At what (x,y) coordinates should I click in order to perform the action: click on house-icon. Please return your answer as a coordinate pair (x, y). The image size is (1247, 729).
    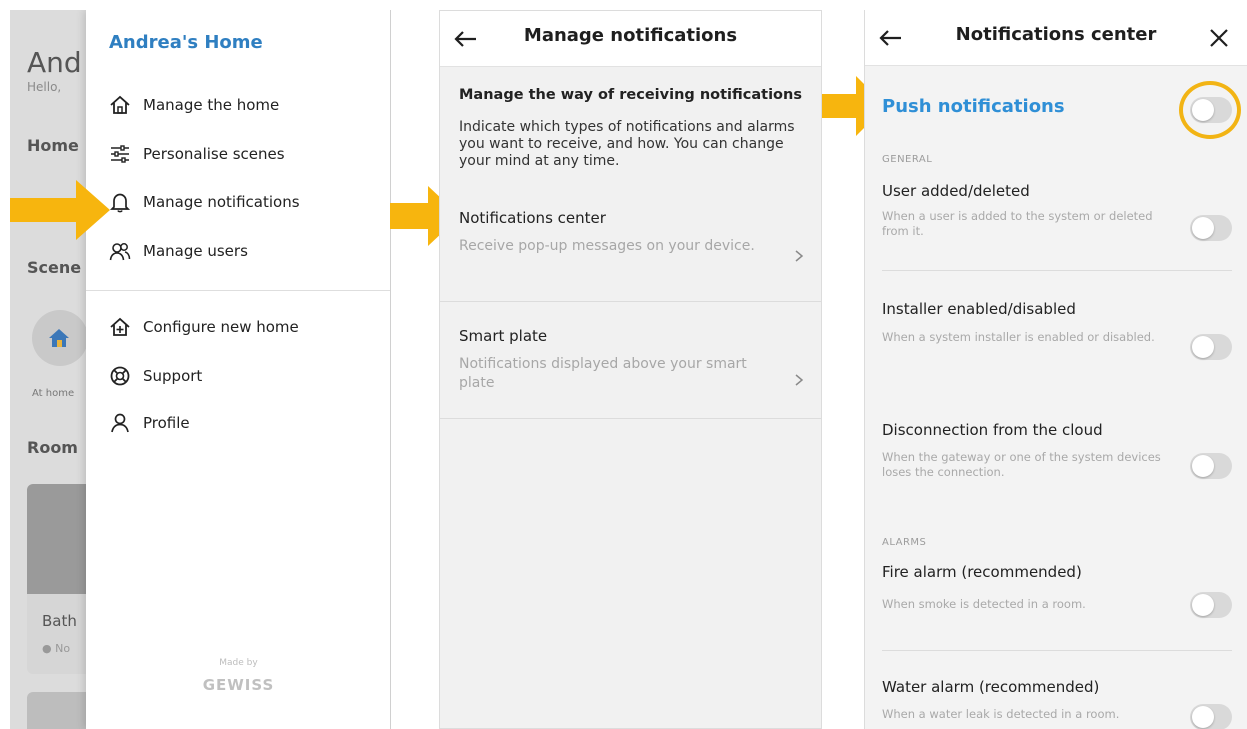
    Looking at the image, I should click on (59, 338).